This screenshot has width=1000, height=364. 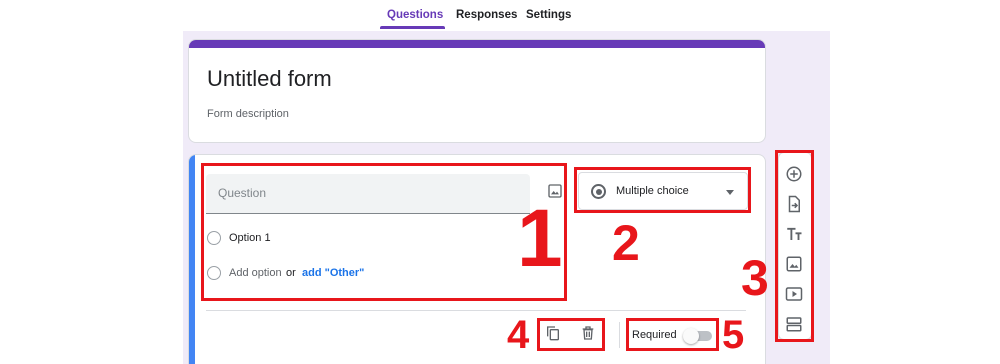 I want to click on tab-questions: Questions, so click(x=415, y=15).